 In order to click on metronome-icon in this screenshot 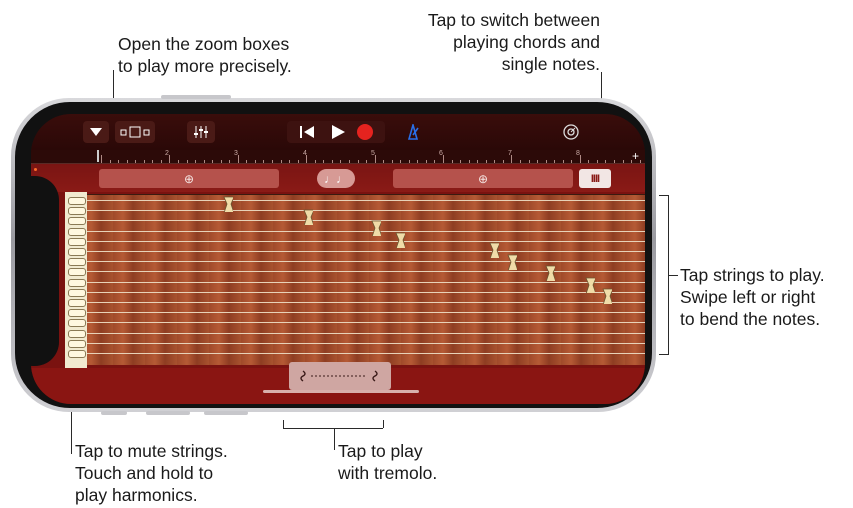, I will do `click(413, 132)`.